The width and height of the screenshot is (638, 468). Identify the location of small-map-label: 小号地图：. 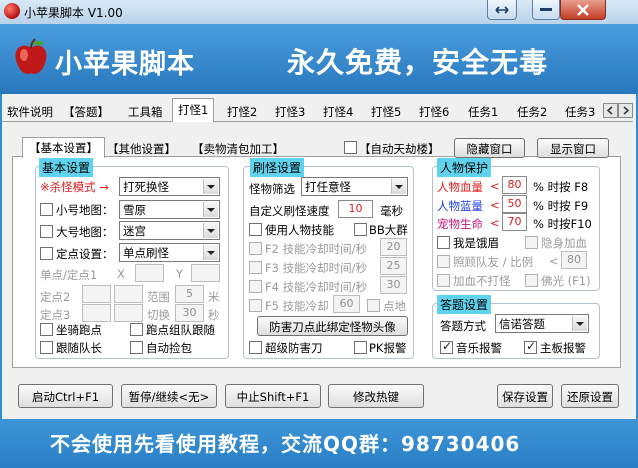
(85, 210).